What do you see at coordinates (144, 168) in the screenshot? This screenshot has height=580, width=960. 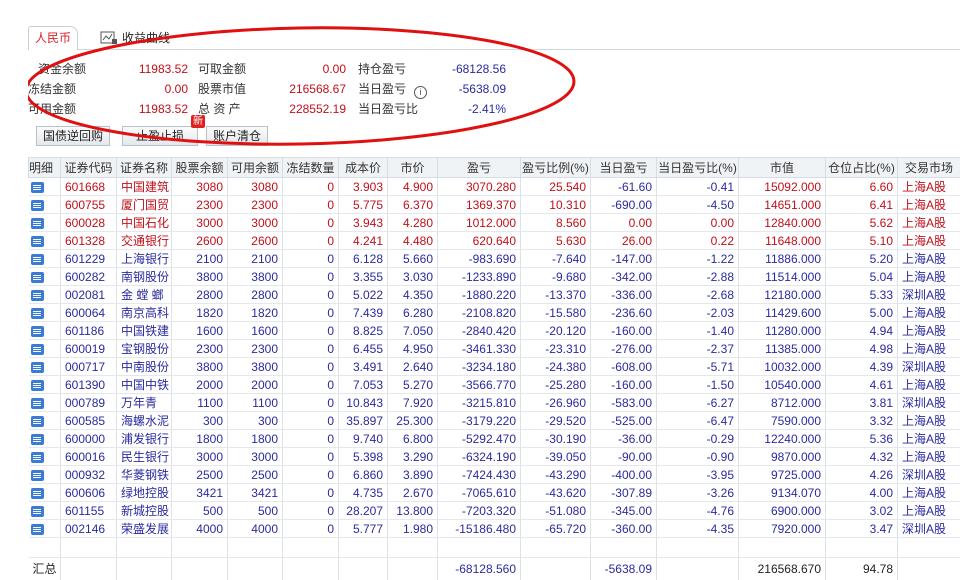 I see `column-header: 证券名称` at bounding box center [144, 168].